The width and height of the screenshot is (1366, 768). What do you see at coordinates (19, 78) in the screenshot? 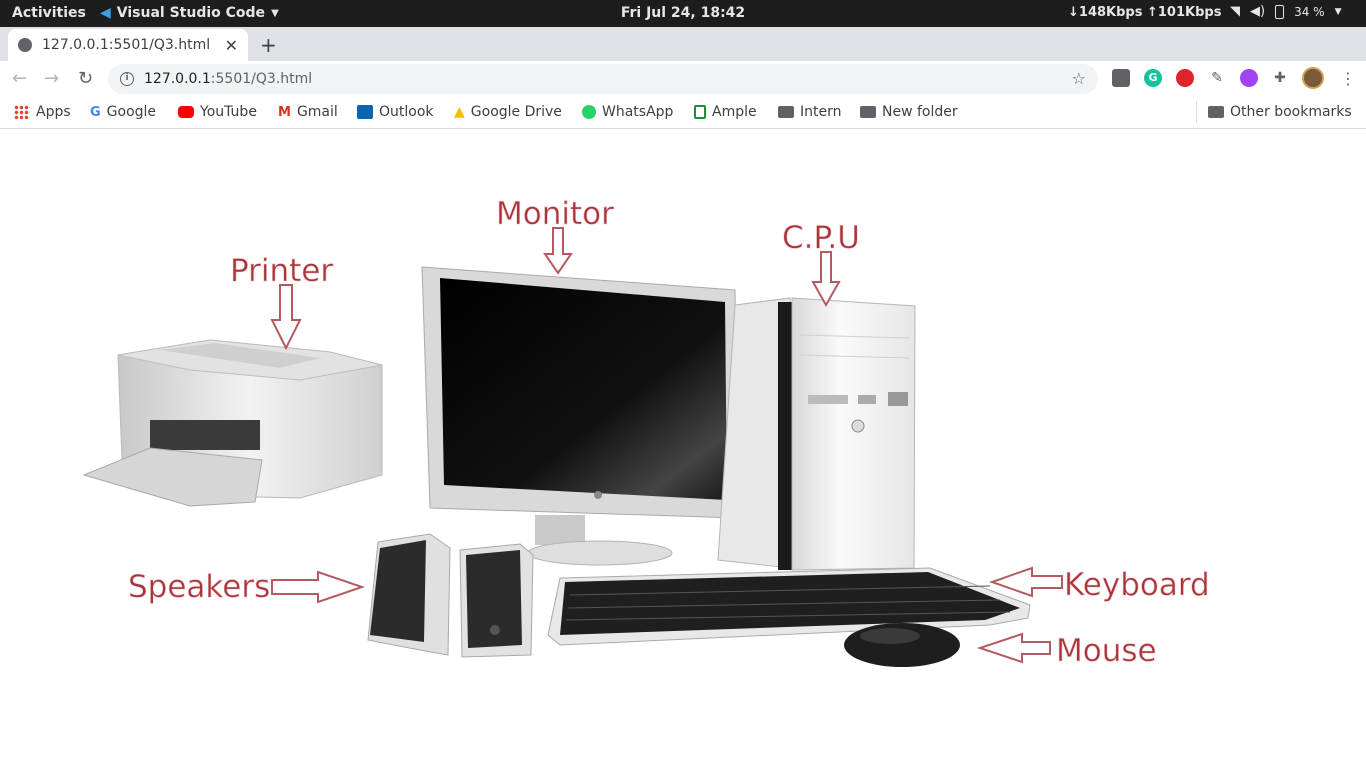
I see `back-button: ←` at bounding box center [19, 78].